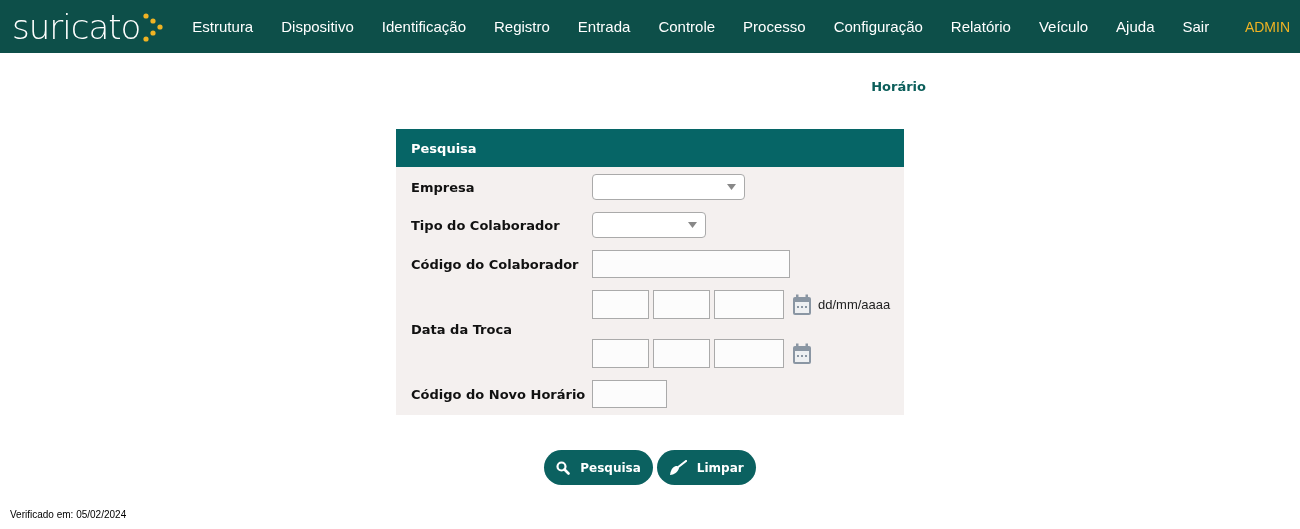  I want to click on menu-item: Registro, so click(522, 26).